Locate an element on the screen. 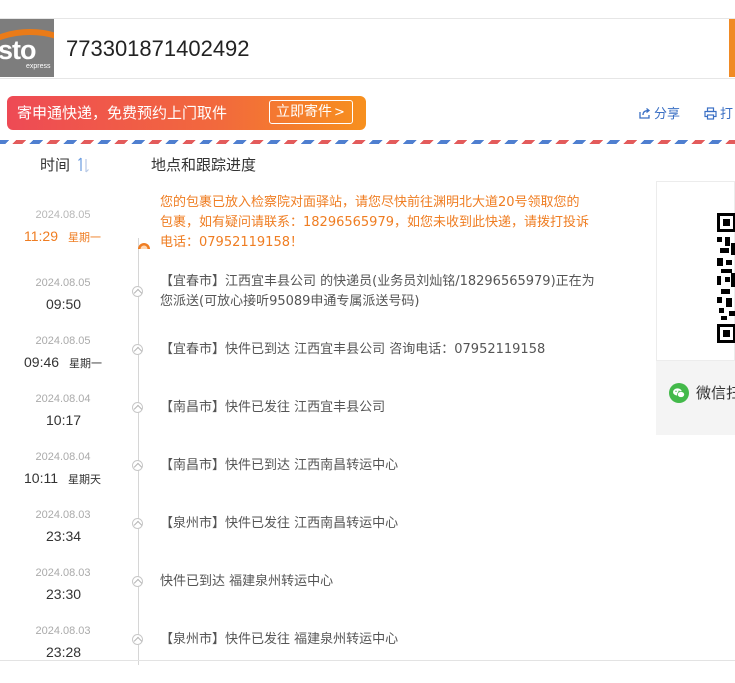  event-time-value: 09:50 is located at coordinates (64, 304).